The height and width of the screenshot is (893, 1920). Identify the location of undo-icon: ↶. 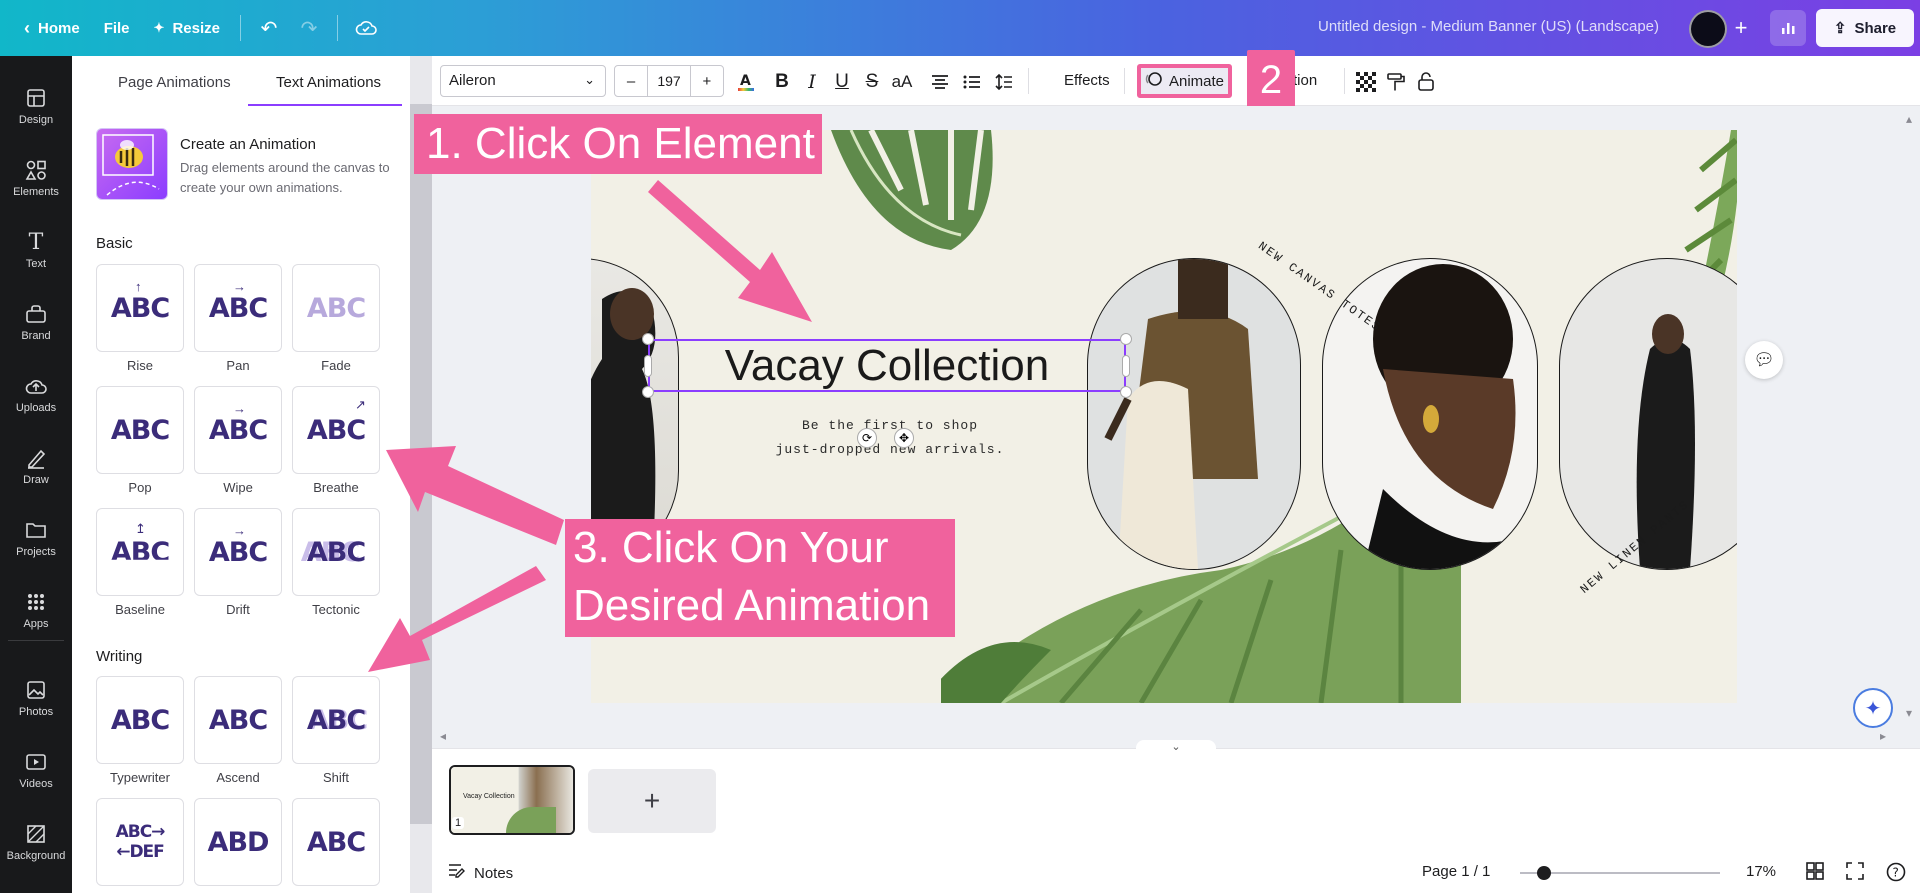
(269, 28).